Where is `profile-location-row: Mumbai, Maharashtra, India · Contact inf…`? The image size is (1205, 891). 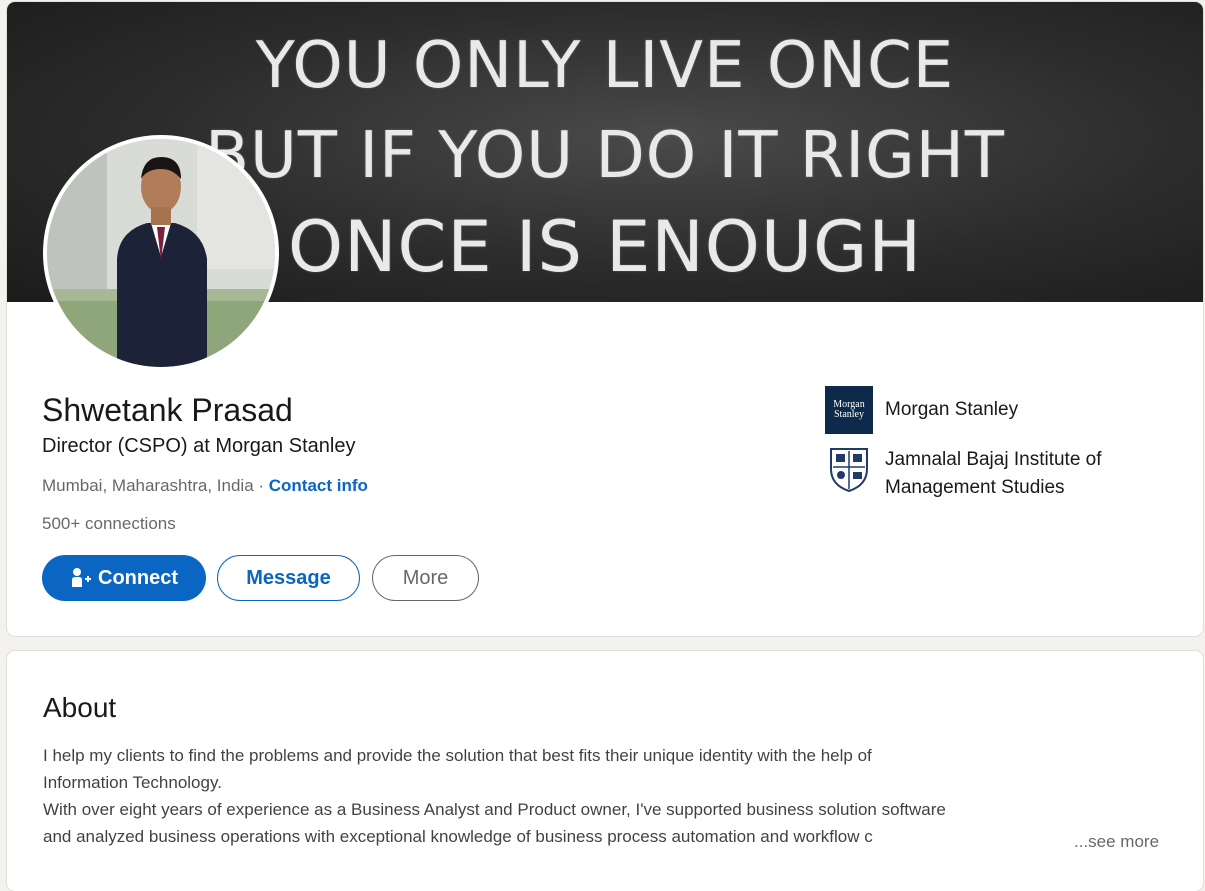 profile-location-row: Mumbai, Maharashtra, India · Contact inf… is located at coordinates (205, 486).